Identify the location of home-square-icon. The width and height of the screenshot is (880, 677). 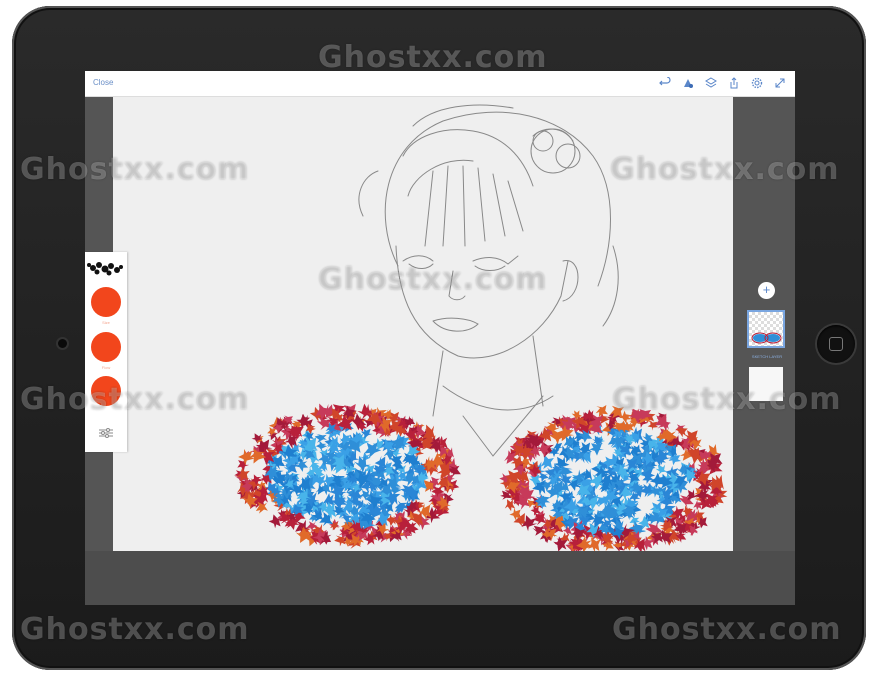
(836, 344).